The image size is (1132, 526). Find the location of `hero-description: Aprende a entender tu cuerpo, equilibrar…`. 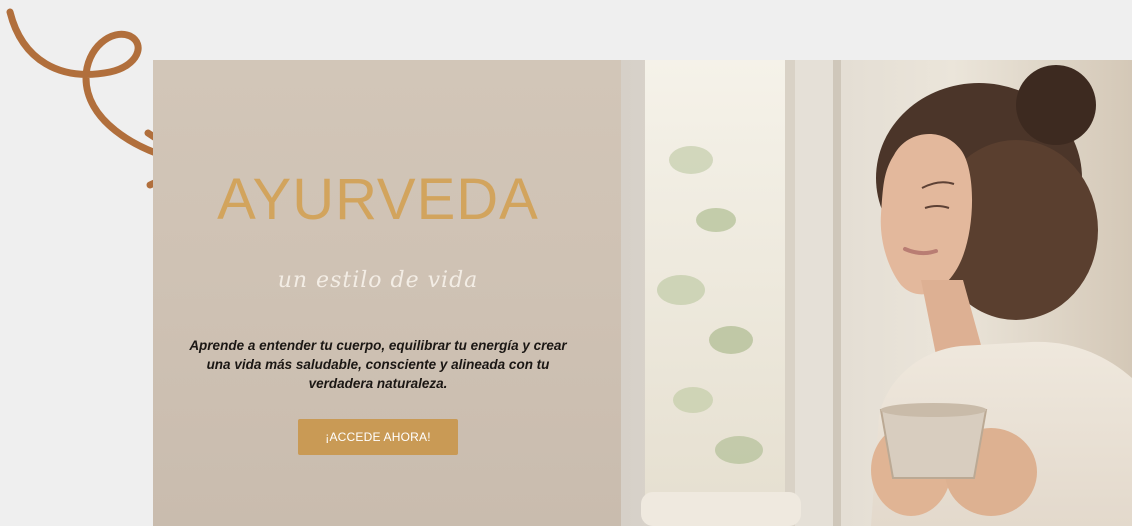

hero-description: Aprende a entender tu cuerpo, equilibrar… is located at coordinates (378, 364).